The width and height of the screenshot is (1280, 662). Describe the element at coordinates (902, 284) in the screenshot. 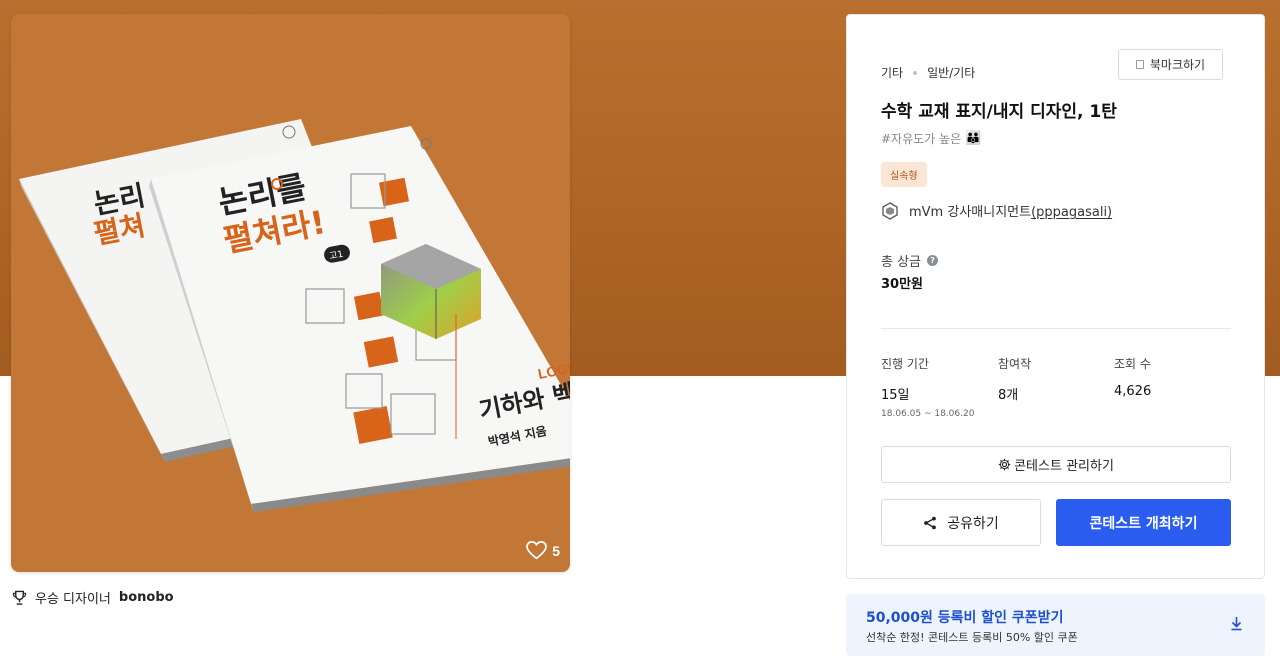

I see `prize-value: 30만원` at that location.